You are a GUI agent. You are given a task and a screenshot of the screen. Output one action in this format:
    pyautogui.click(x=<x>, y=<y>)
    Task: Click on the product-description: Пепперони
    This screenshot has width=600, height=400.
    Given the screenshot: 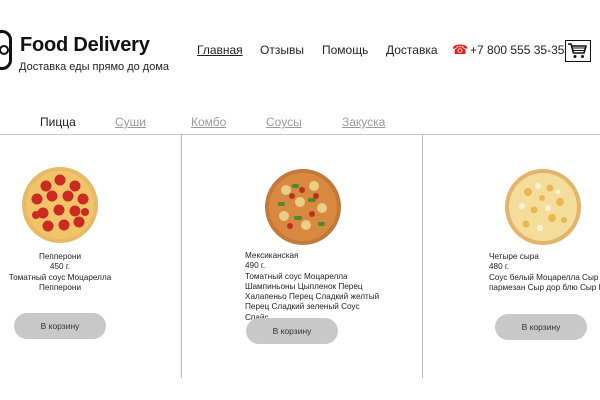 What is the action you would take?
    pyautogui.click(x=60, y=287)
    